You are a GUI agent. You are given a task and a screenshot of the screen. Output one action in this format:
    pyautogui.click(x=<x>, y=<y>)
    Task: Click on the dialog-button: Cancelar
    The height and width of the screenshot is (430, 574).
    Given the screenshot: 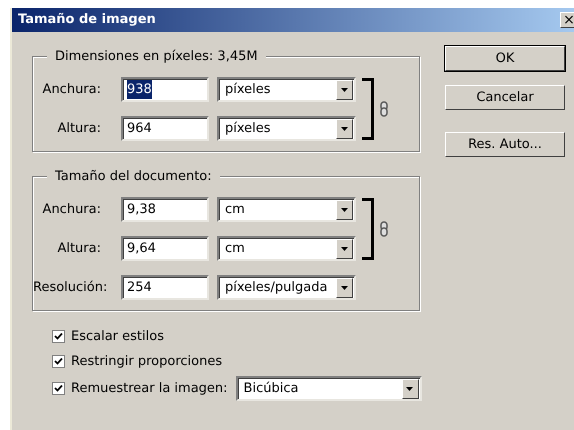 What is the action you would take?
    pyautogui.click(x=505, y=97)
    